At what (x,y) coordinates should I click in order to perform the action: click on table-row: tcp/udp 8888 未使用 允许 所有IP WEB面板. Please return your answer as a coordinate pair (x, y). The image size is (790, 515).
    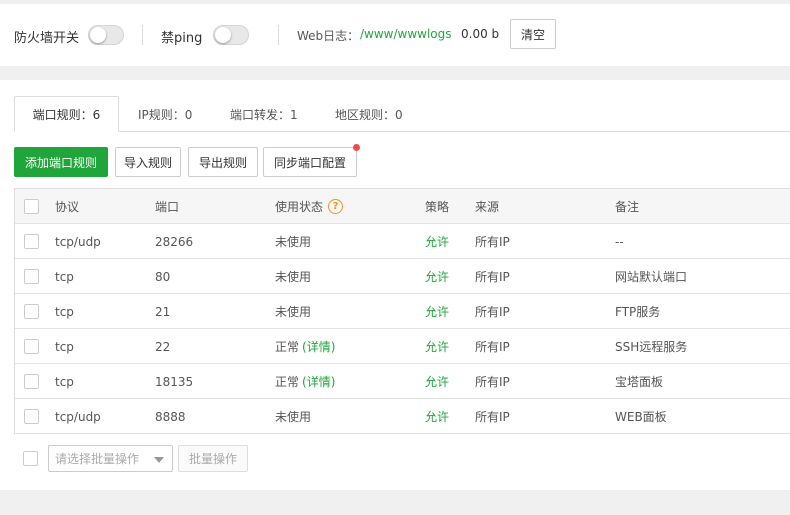
    Looking at the image, I should click on (402, 416).